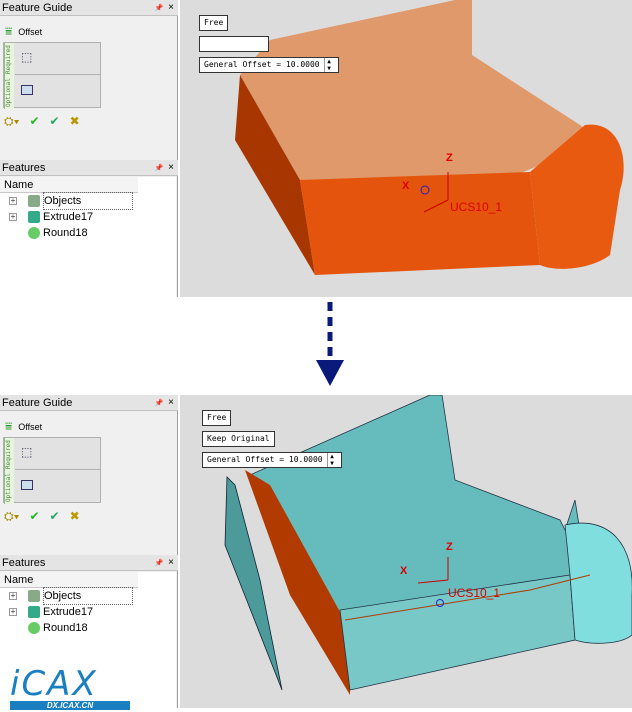 This screenshot has height=712, width=632. Describe the element at coordinates (238, 439) in the screenshot. I see `option-label: Keep Original` at that location.